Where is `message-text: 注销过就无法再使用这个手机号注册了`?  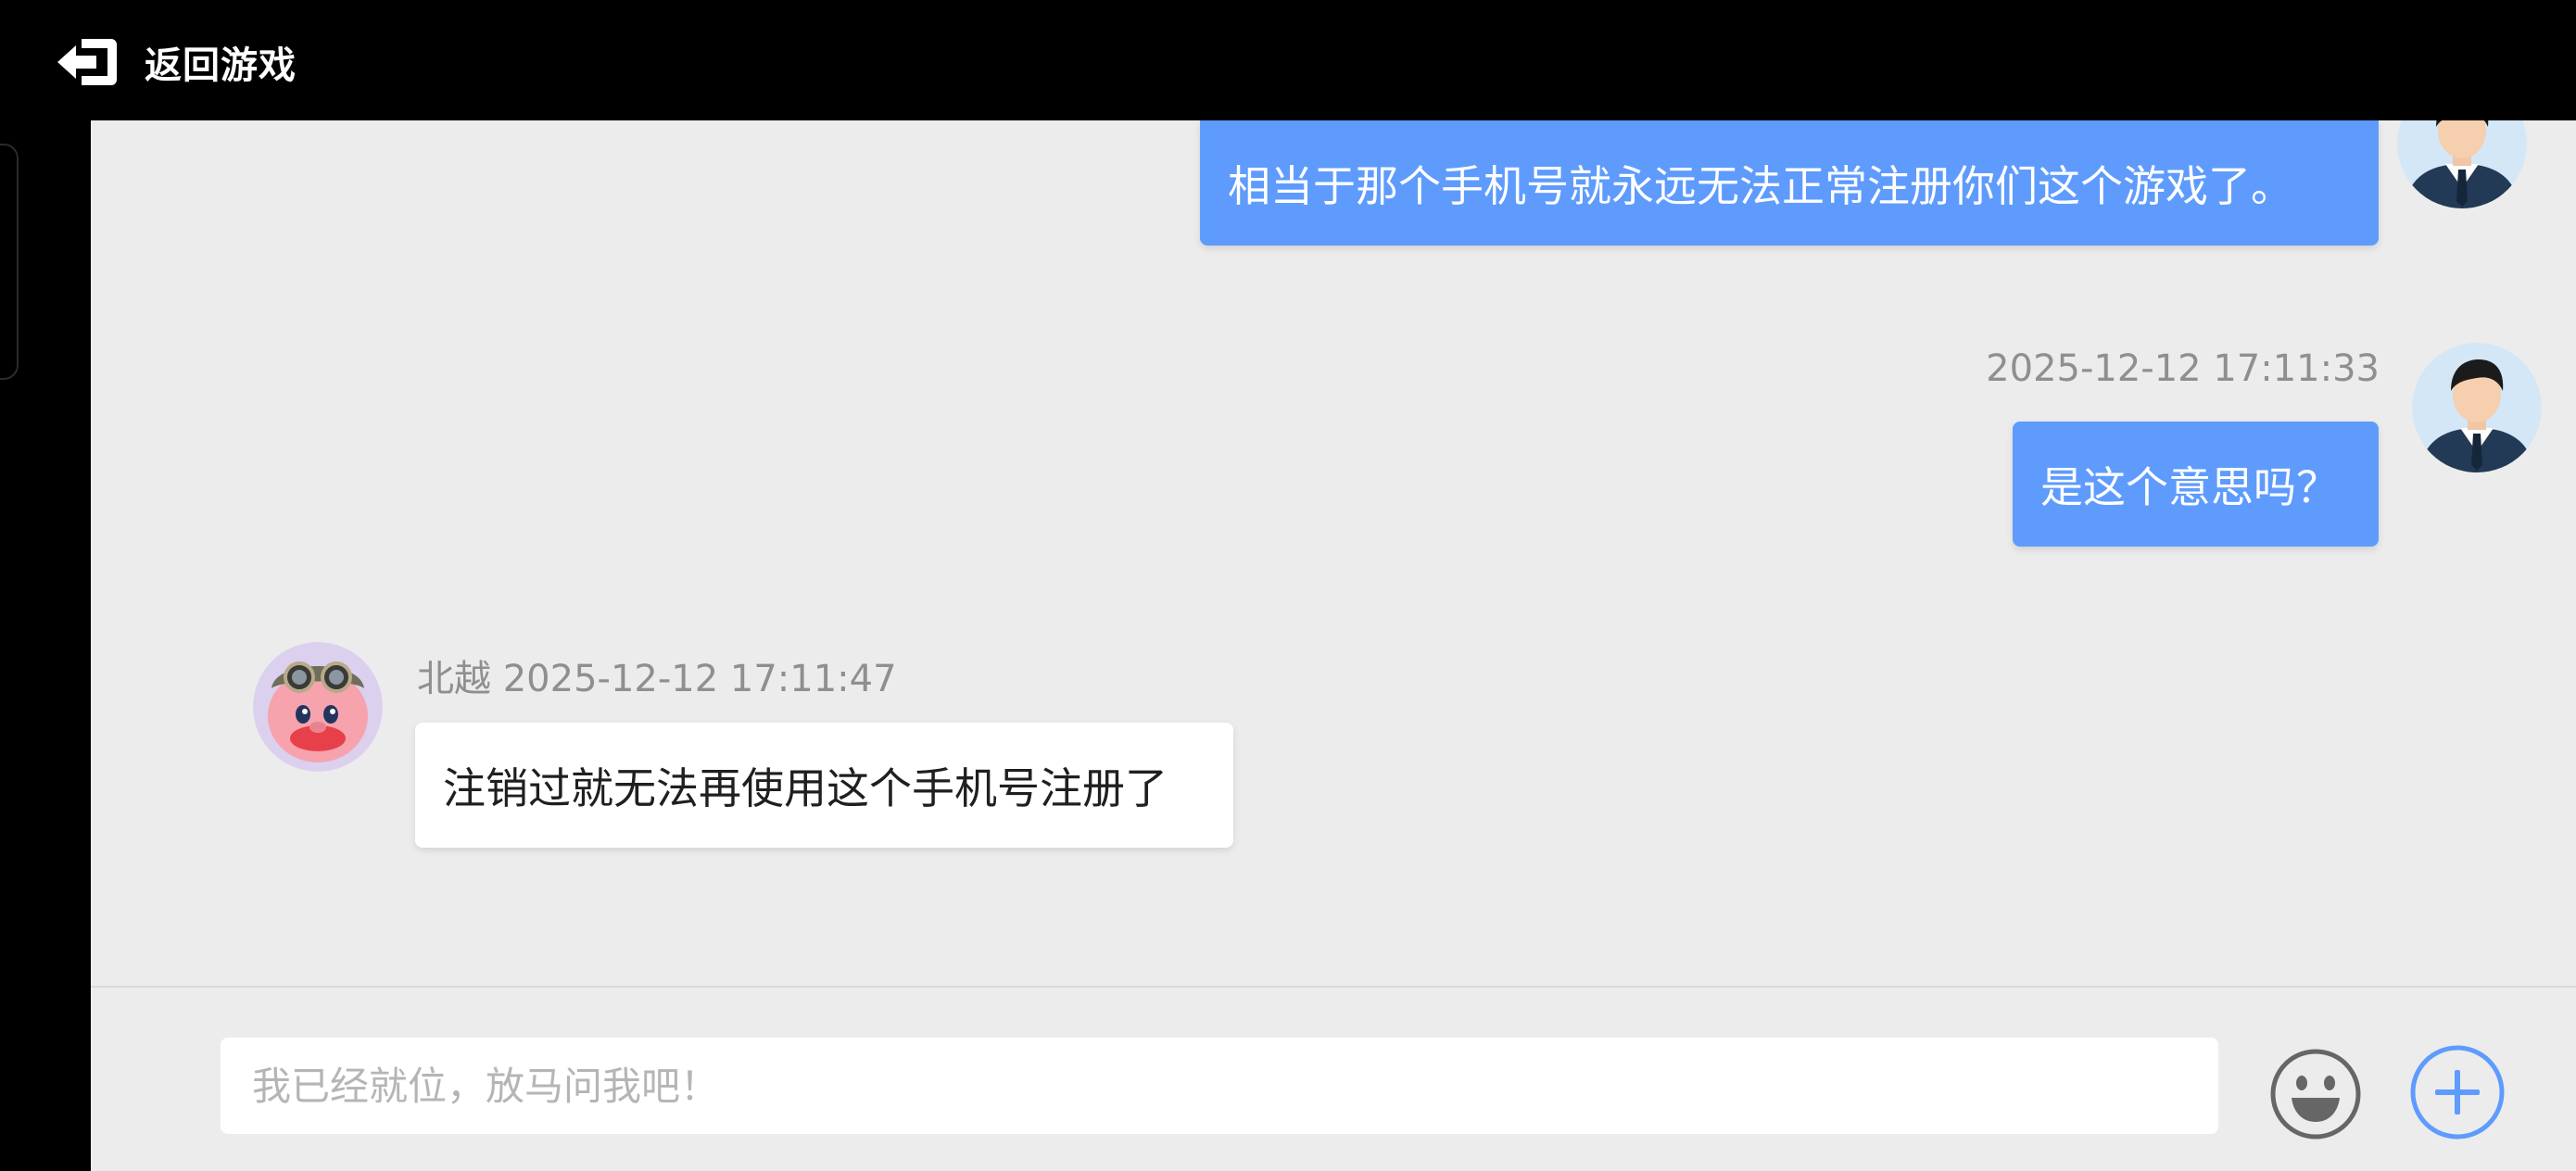 message-text: 注销过就无法再使用这个手机号注册了 is located at coordinates (805, 788).